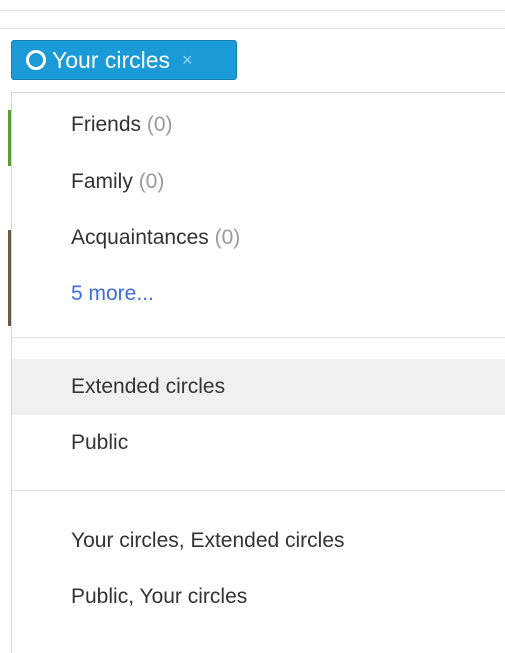 Image resolution: width=505 pixels, height=653 pixels. I want to click on chip-label: Your circles, so click(111, 59).